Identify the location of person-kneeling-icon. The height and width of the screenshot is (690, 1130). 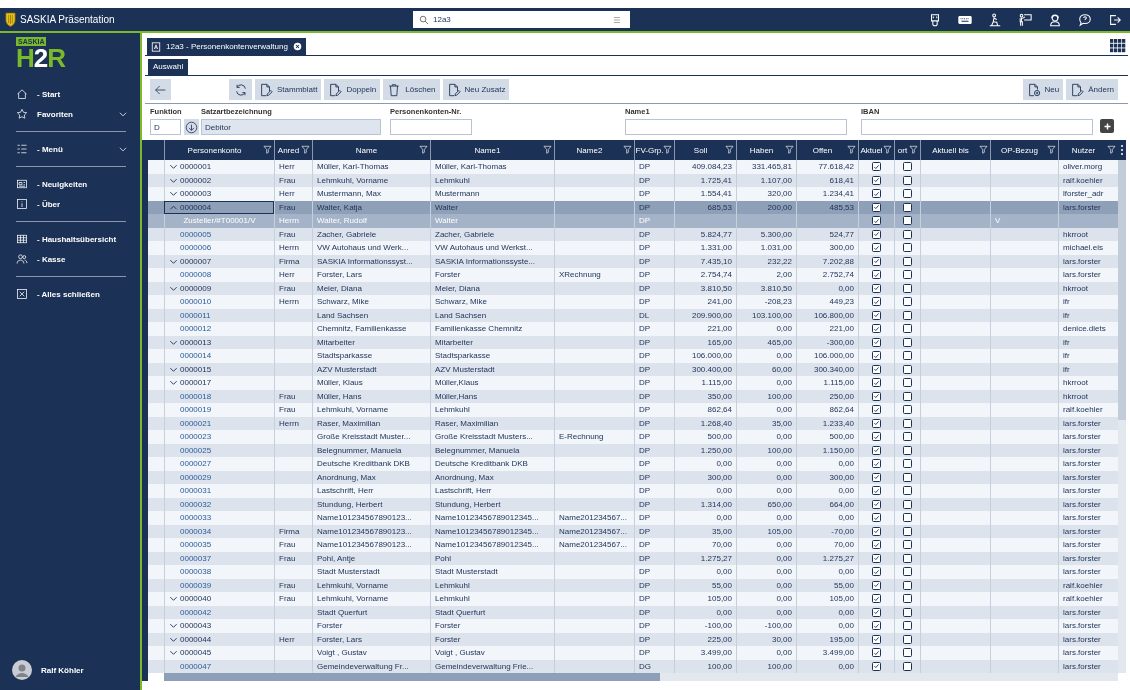
(995, 19).